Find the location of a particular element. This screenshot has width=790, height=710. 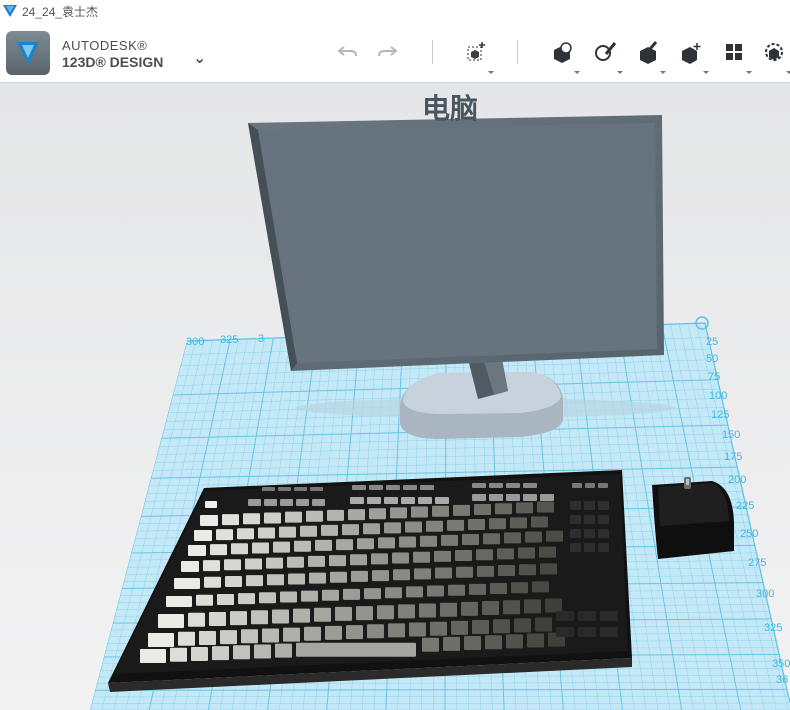

grid-label-top: 300 is located at coordinates (195, 342).